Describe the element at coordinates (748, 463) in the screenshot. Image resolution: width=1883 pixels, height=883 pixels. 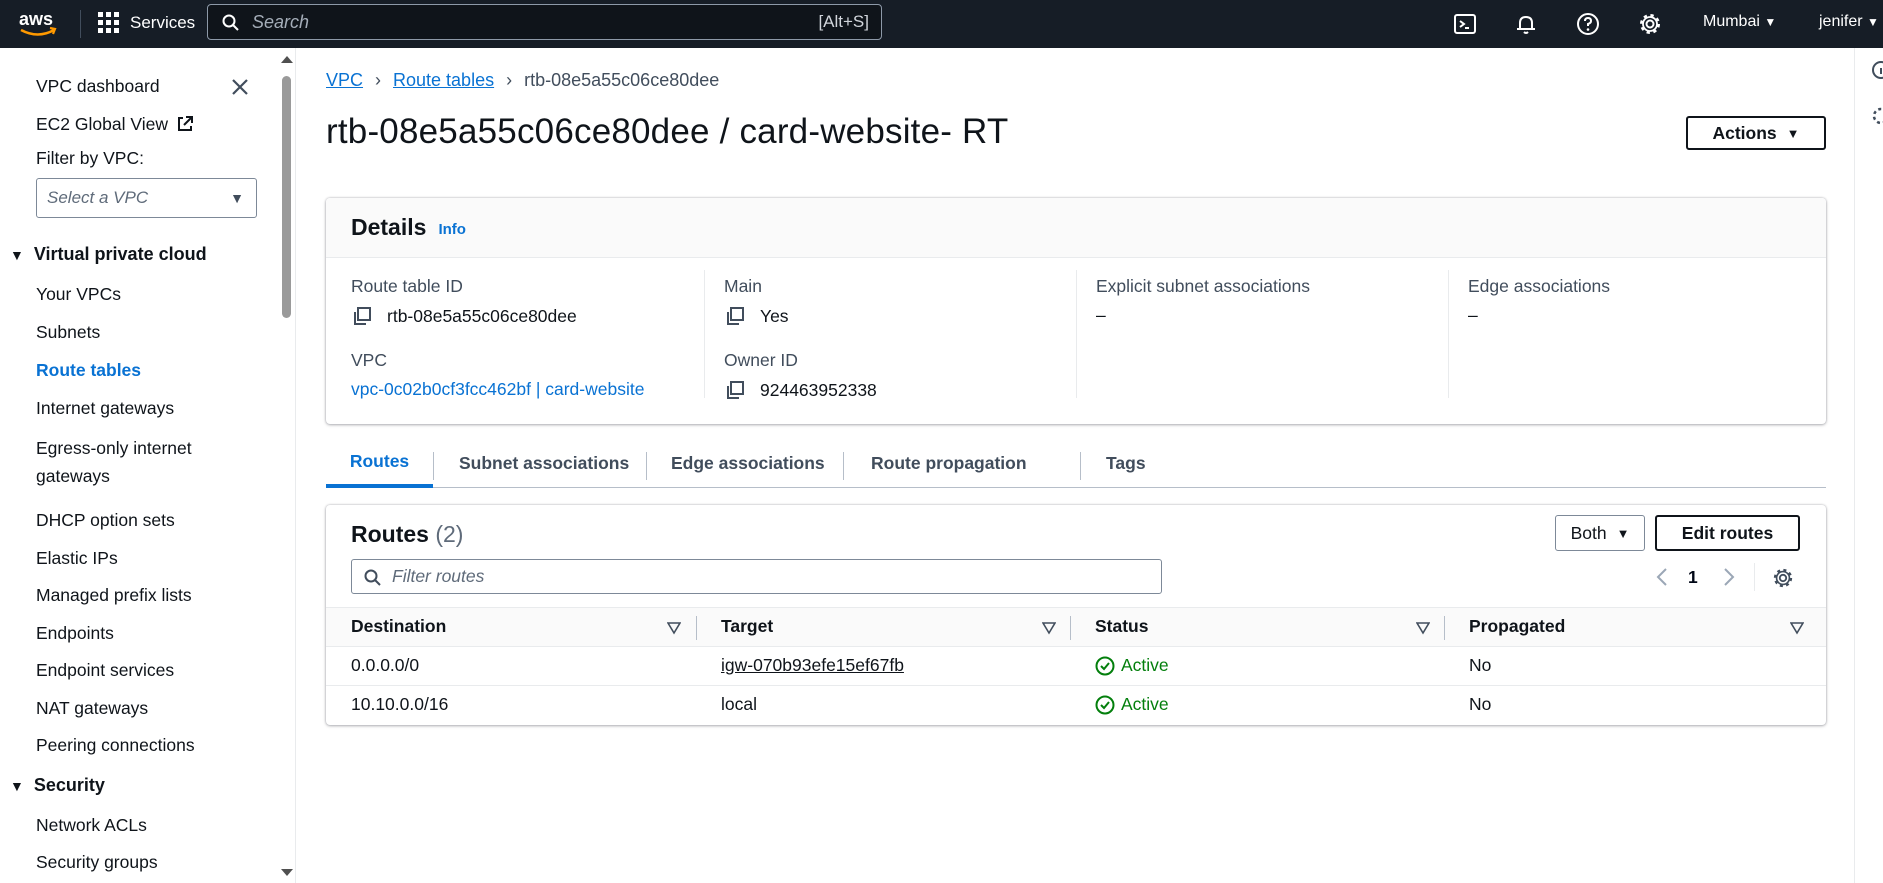
I see `tab-edge-associations: Edge associations` at that location.